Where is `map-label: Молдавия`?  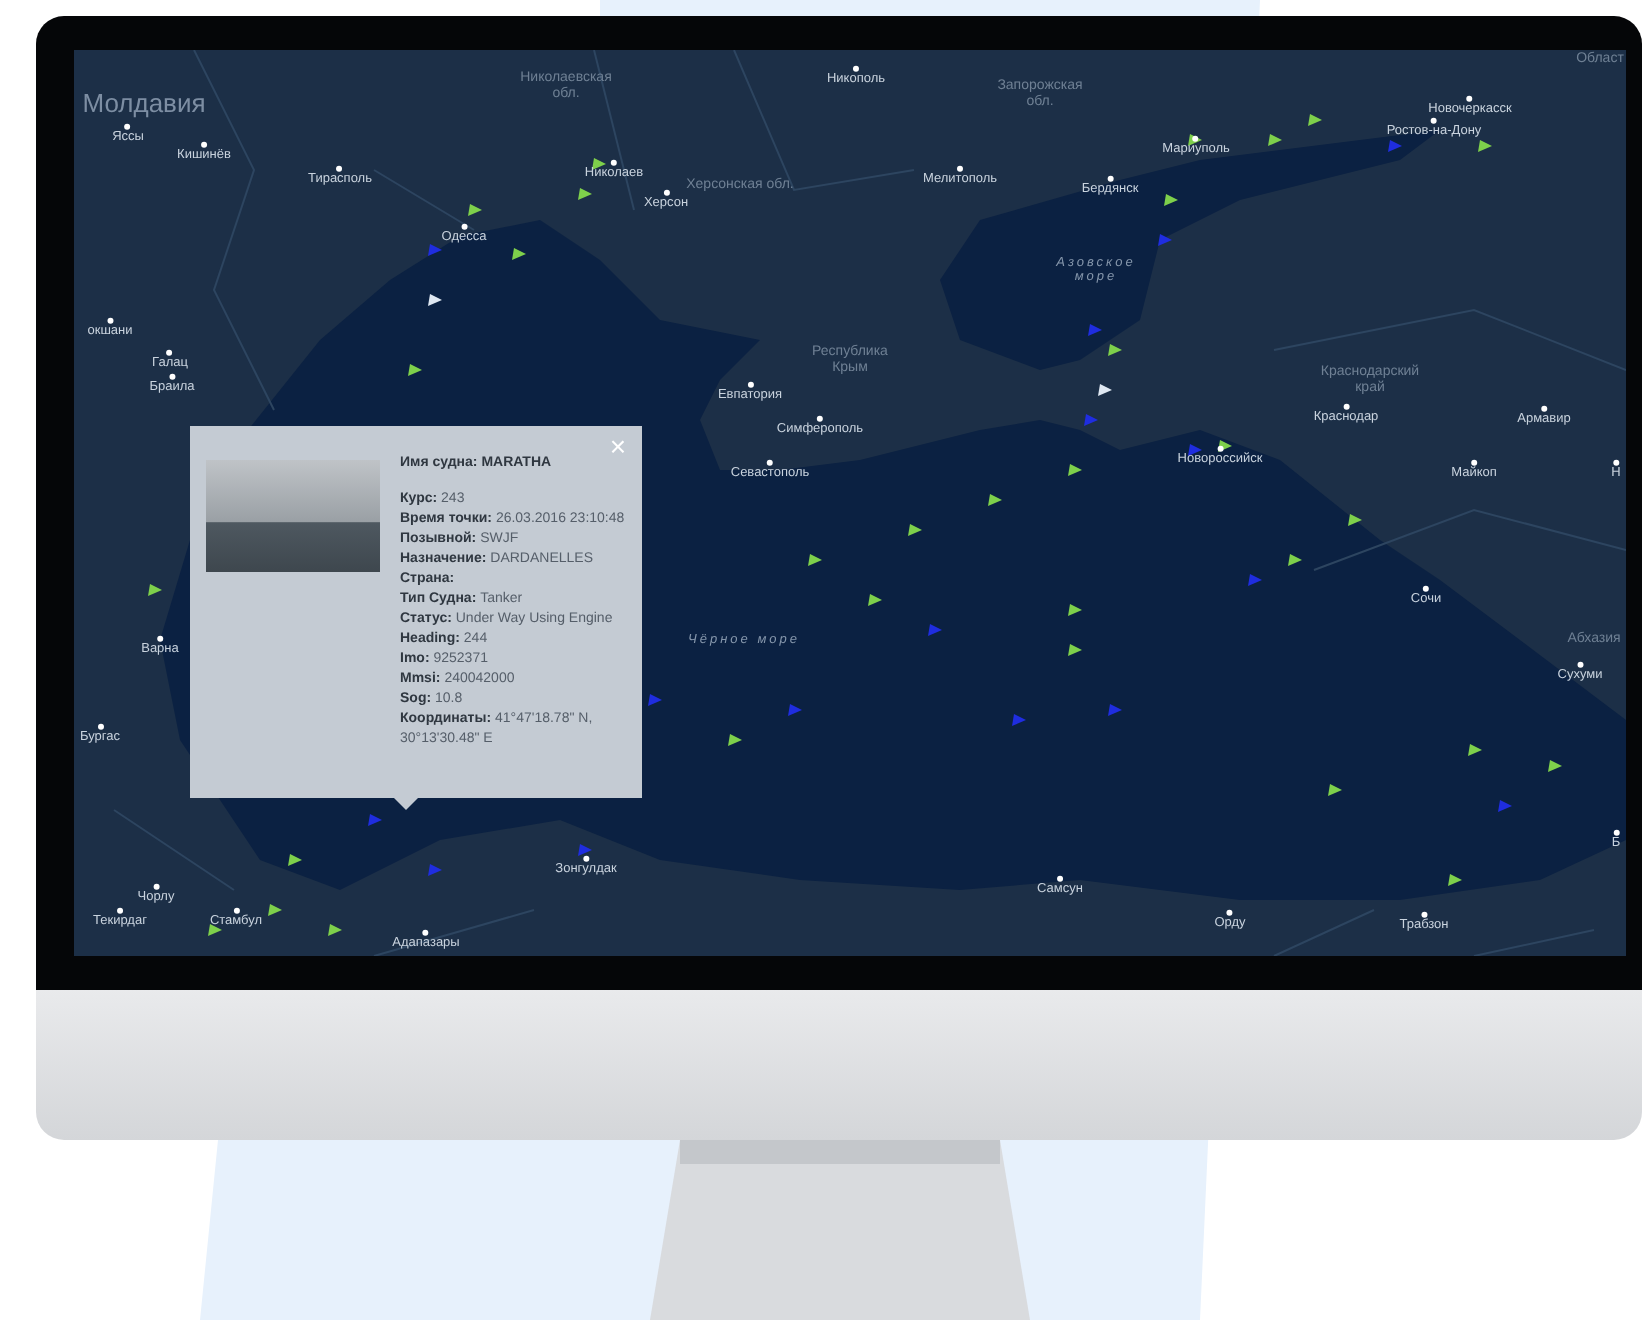
map-label: Молдавия is located at coordinates (144, 104).